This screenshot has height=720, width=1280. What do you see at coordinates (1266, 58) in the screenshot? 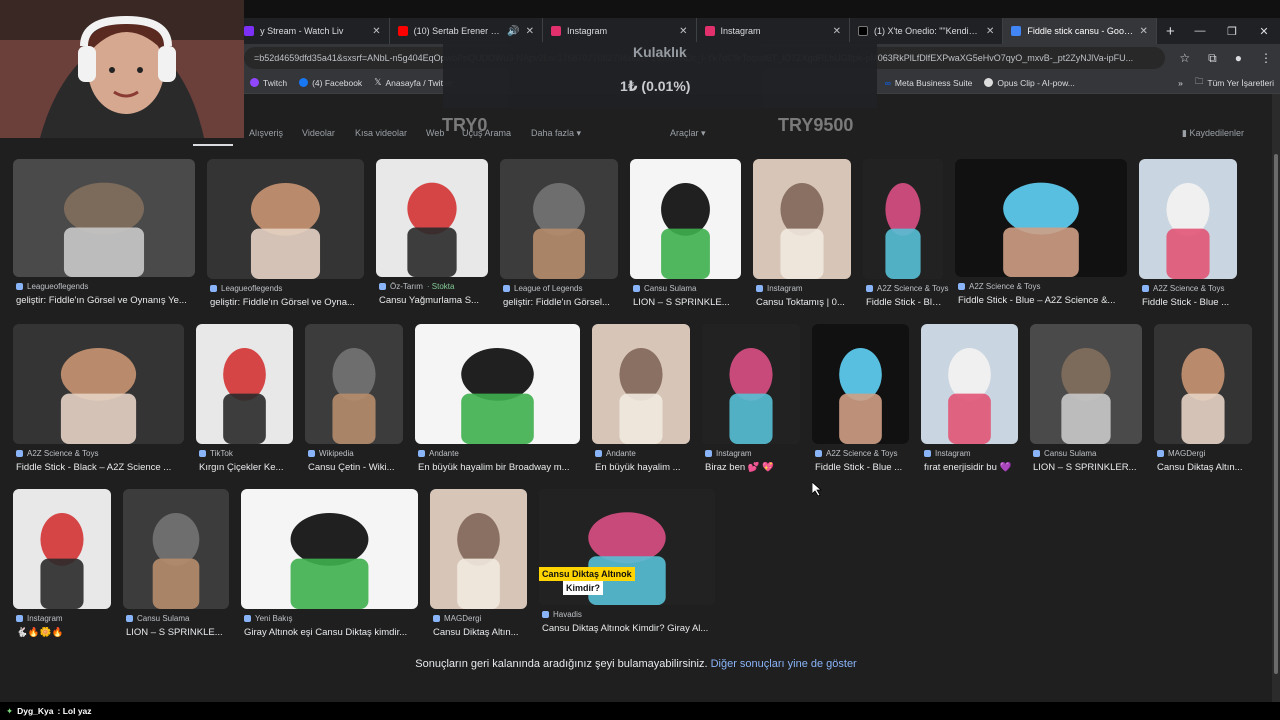
I see `menu-icon: ⋮` at bounding box center [1266, 58].